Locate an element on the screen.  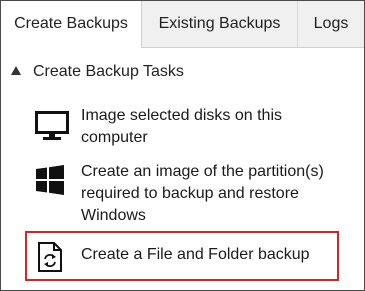
collapse-triangle-icon is located at coordinates (16, 70).